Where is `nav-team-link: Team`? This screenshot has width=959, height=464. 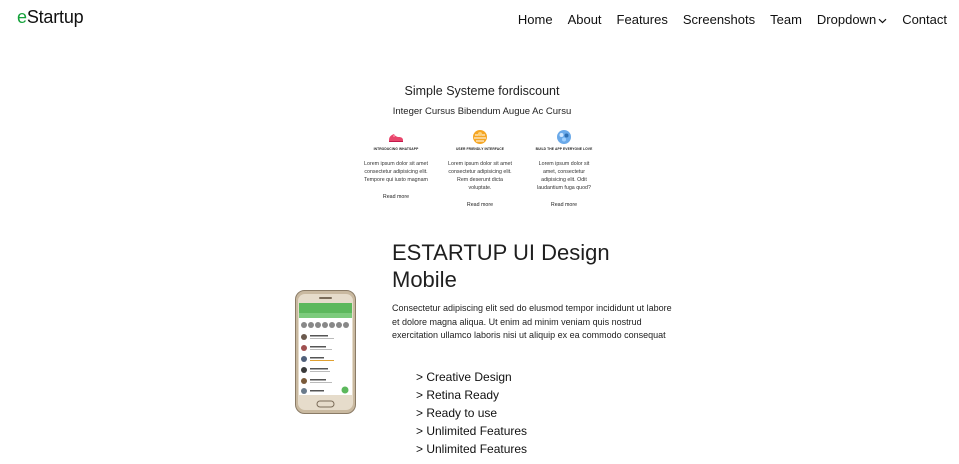 nav-team-link: Team is located at coordinates (786, 19).